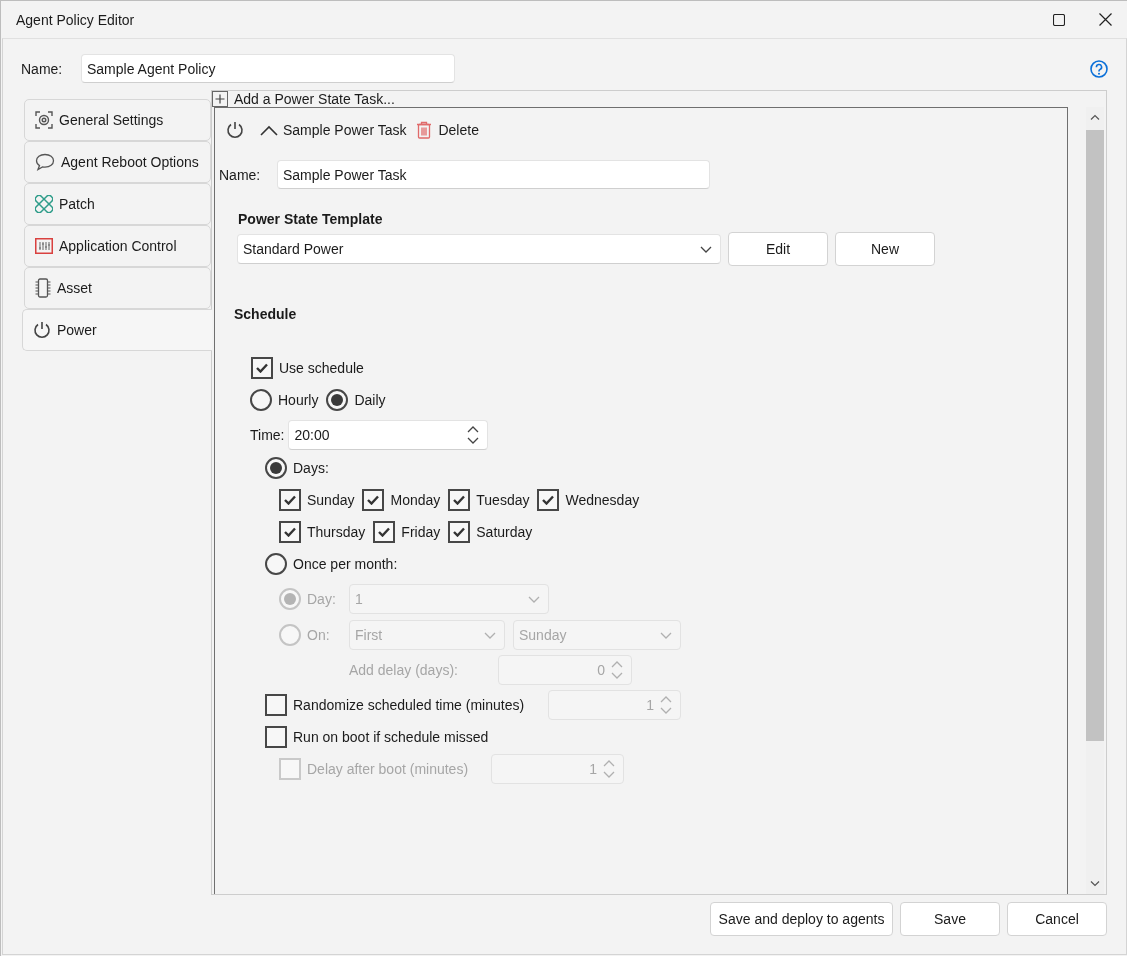 Image resolution: width=1127 pixels, height=956 pixels. What do you see at coordinates (493, 174) in the screenshot?
I see `task-name-field: Sample Power Task` at bounding box center [493, 174].